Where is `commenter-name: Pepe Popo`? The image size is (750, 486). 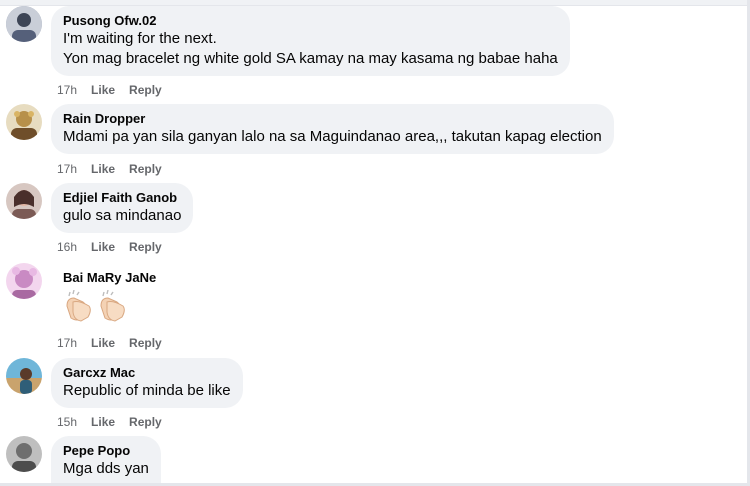 commenter-name: Pepe Popo is located at coordinates (106, 450).